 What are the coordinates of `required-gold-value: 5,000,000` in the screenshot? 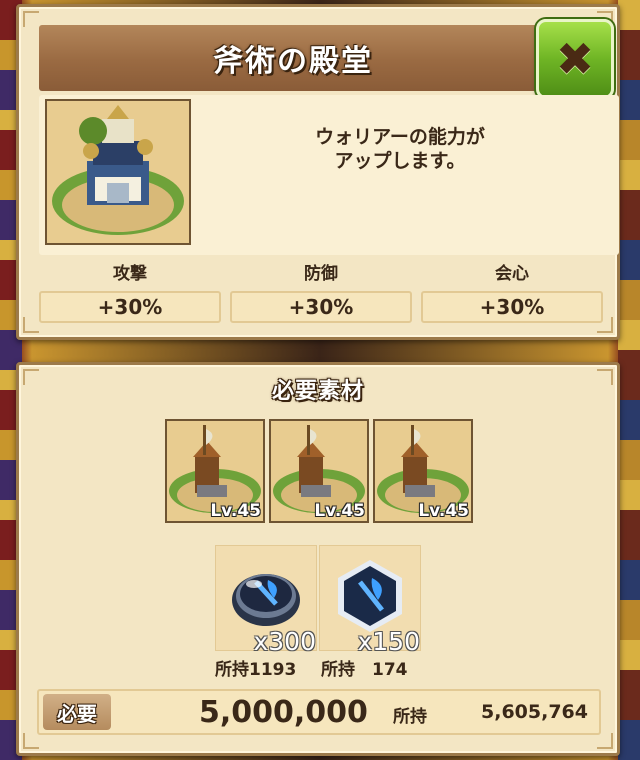 It's located at (283, 712).